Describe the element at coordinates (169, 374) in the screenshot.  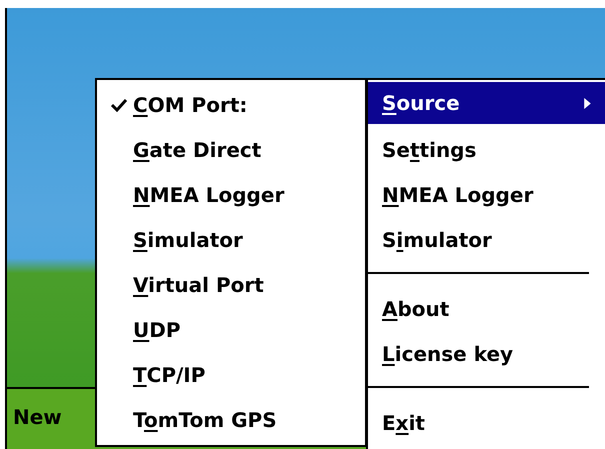
I see `menu-item: TCP/IP` at that location.